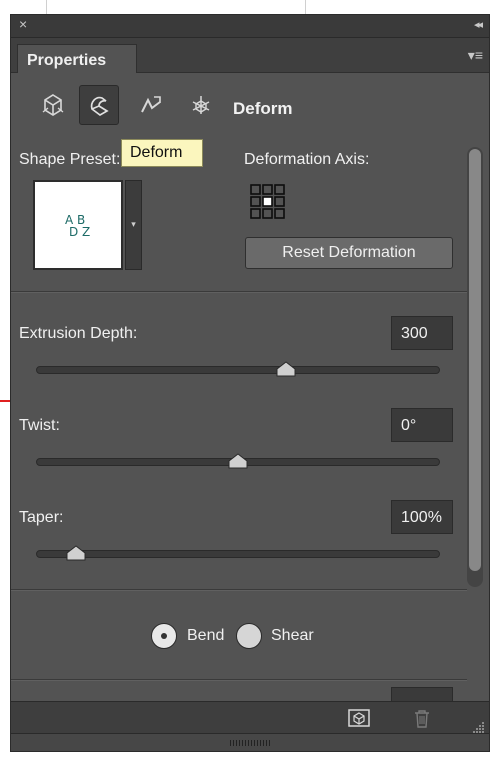 This screenshot has width=494, height=758. I want to click on shape-preset-label: Shape Preset:, so click(70, 159).